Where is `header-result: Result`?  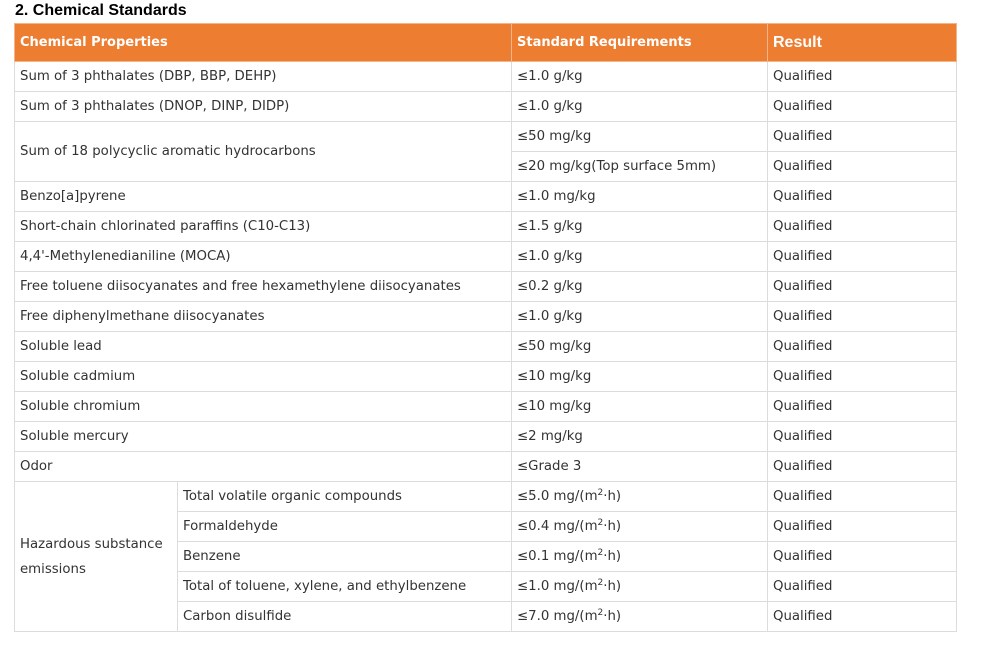
header-result: Result is located at coordinates (862, 42).